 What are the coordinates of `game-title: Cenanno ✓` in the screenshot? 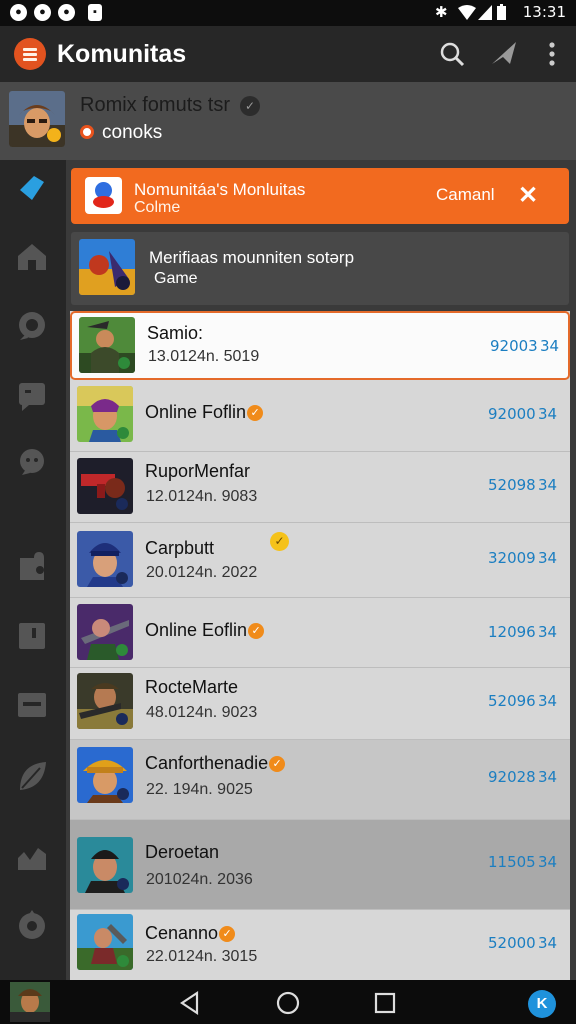 It's located at (190, 933).